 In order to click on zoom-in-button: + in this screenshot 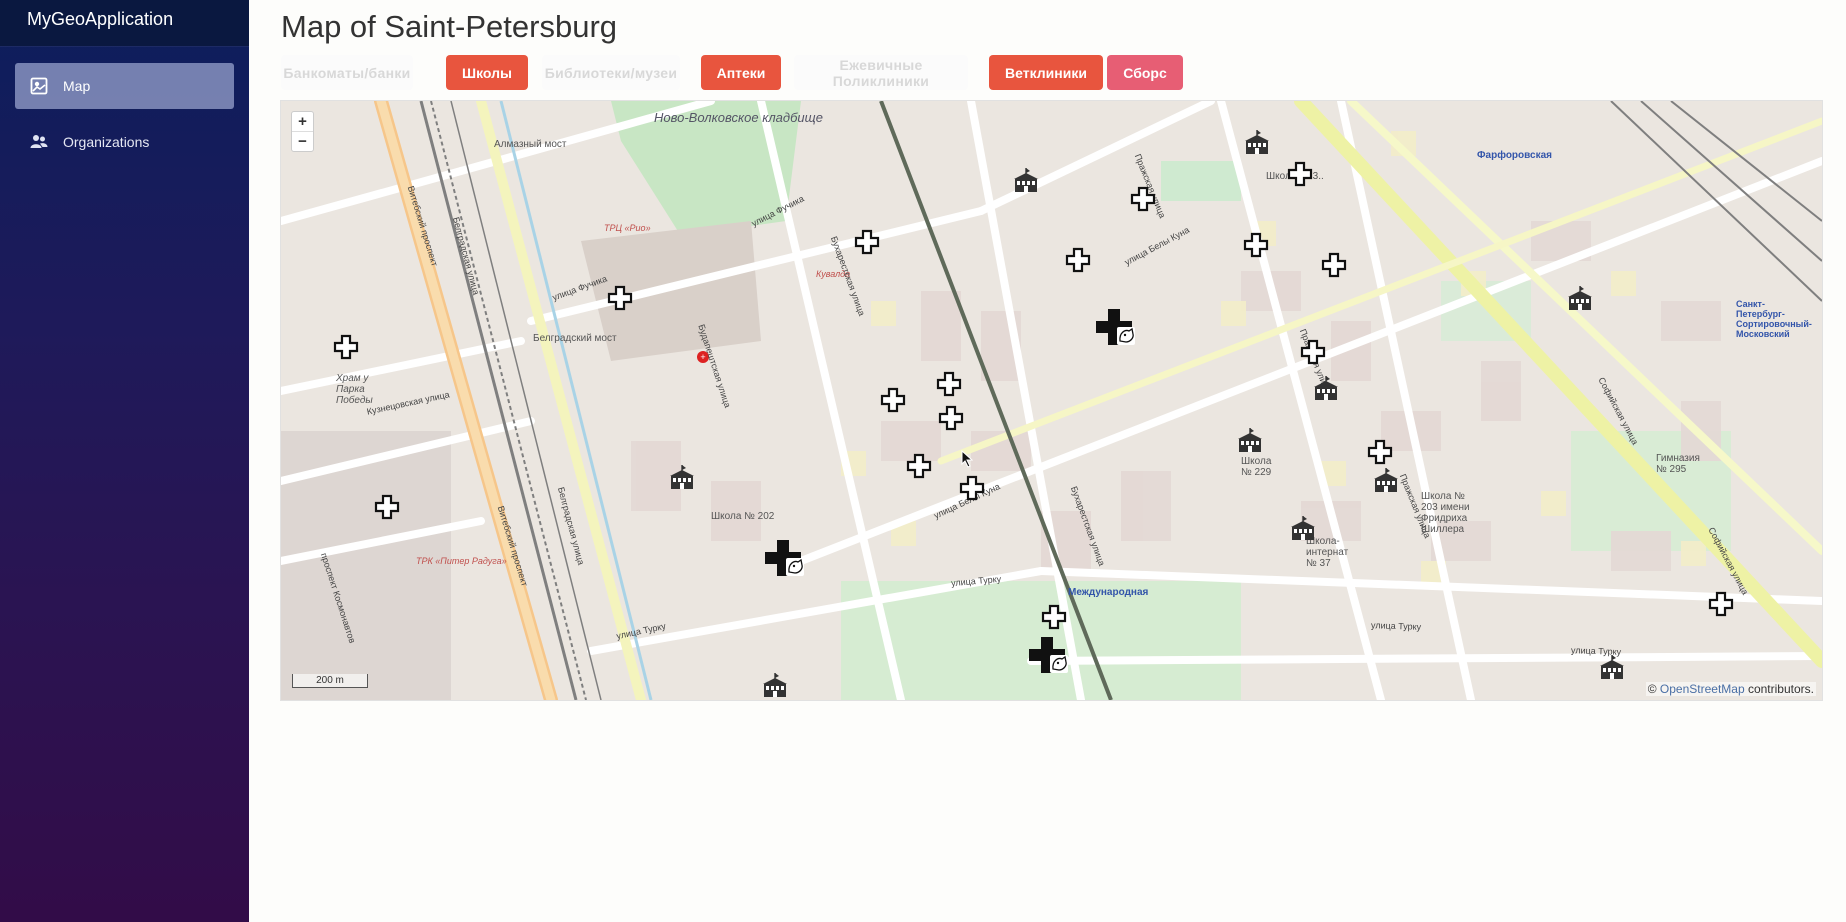, I will do `click(302, 121)`.